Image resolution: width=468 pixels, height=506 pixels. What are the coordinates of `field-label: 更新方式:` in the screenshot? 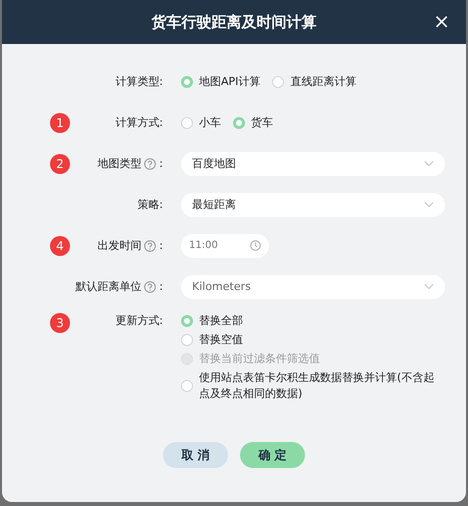 It's located at (139, 320).